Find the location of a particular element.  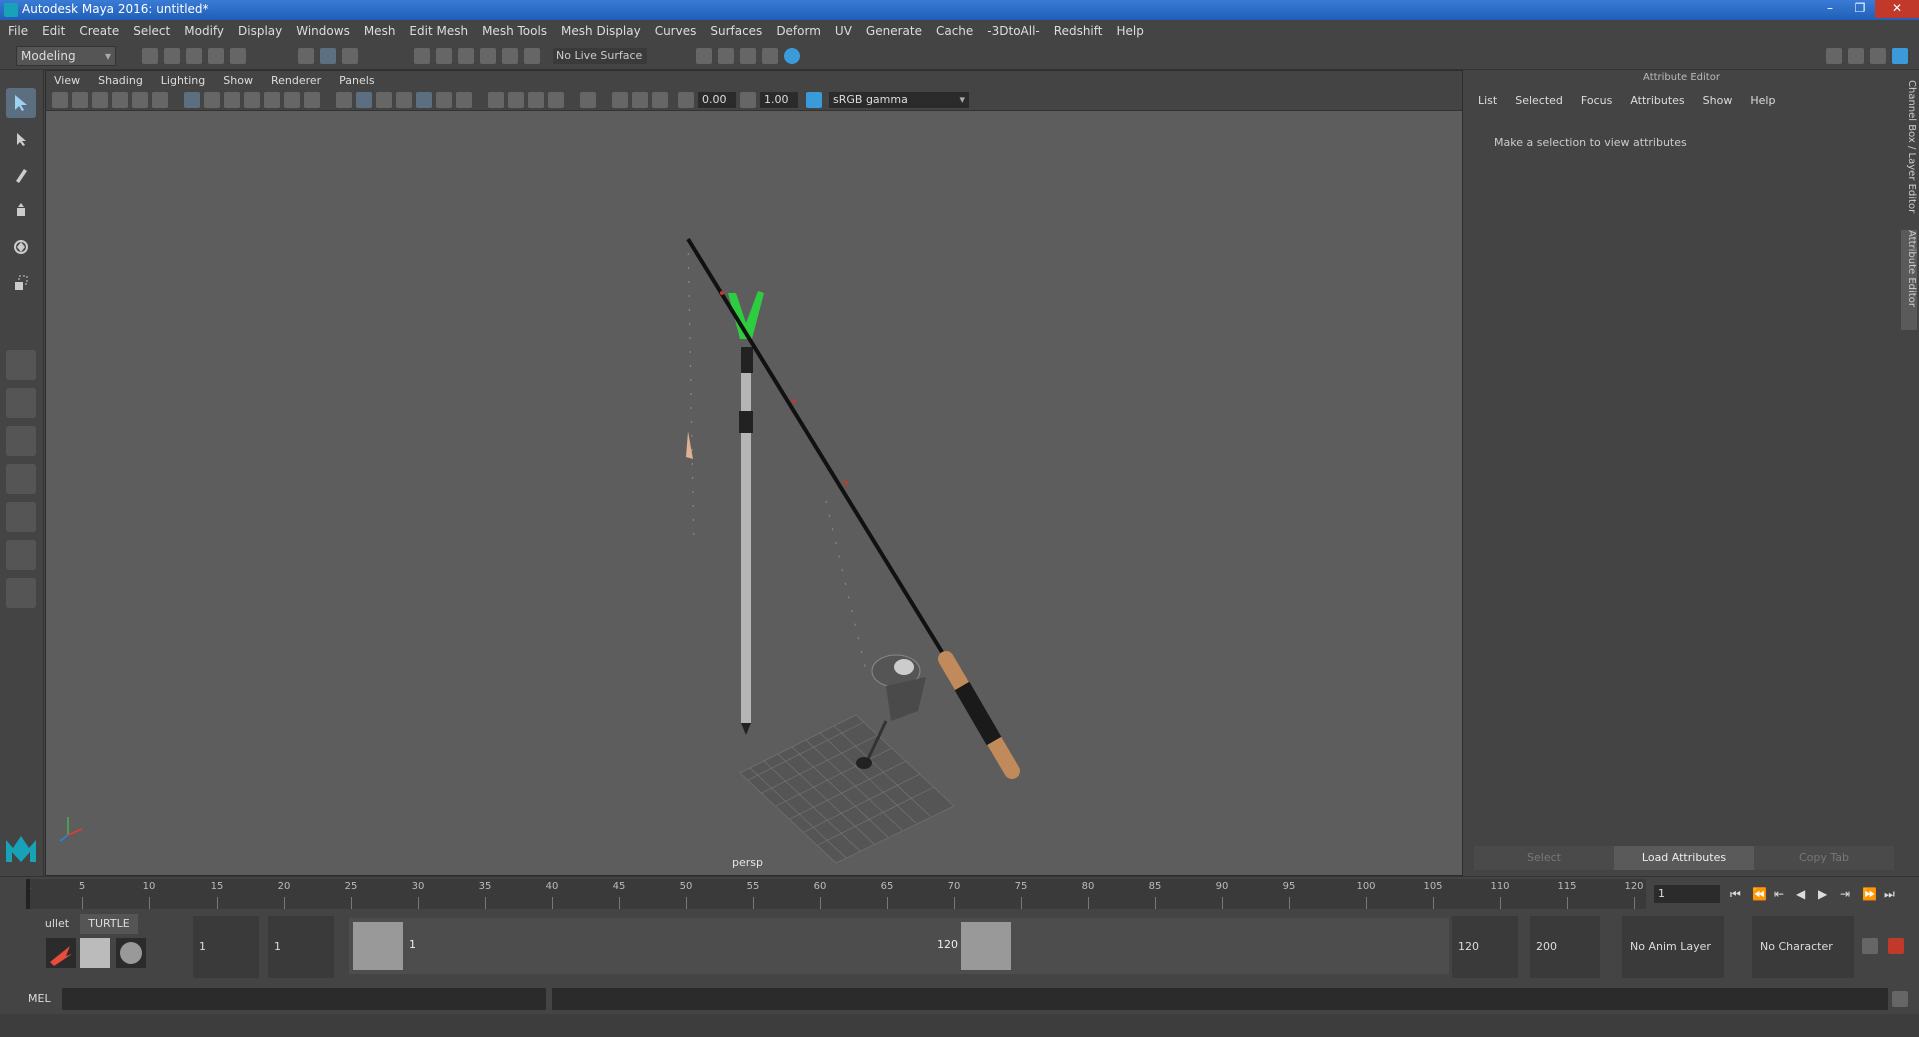

animation-preferences-icon is located at coordinates (1896, 946).